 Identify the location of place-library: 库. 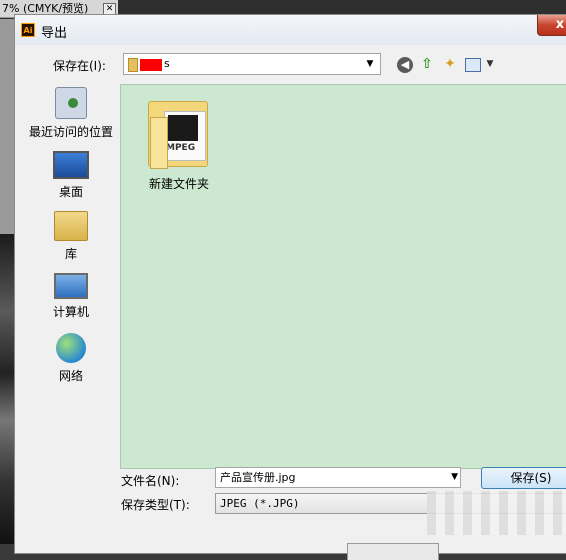
(71, 236).